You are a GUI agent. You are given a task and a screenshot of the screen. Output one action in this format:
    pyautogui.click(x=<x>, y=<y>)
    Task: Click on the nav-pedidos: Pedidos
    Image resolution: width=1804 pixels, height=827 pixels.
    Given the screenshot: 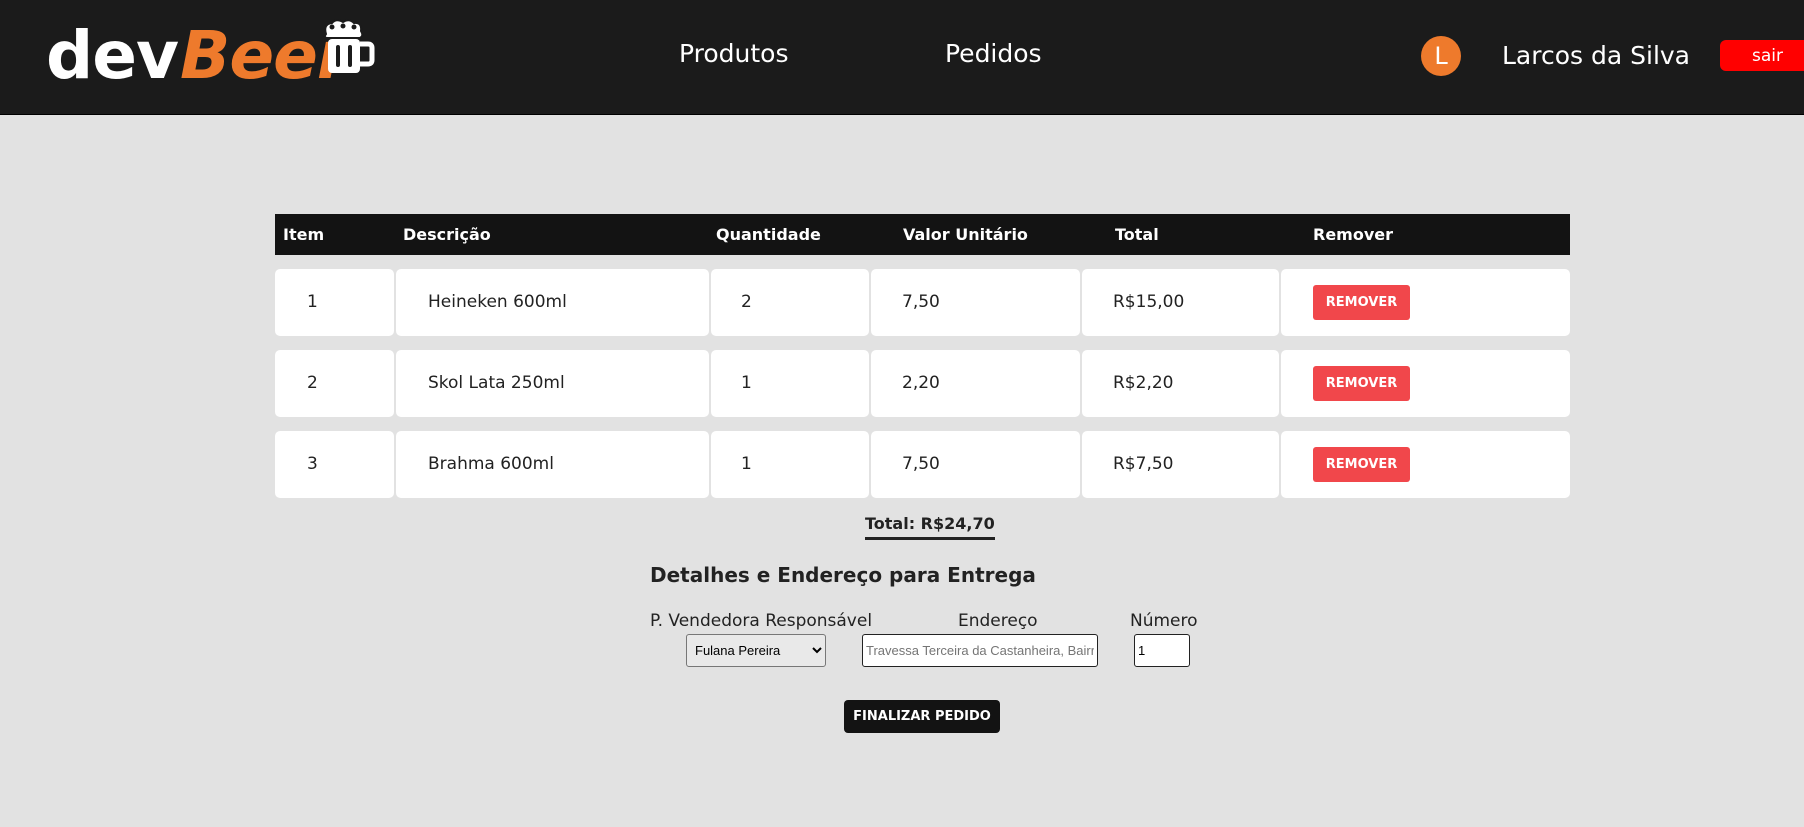 What is the action you would take?
    pyautogui.click(x=993, y=54)
    